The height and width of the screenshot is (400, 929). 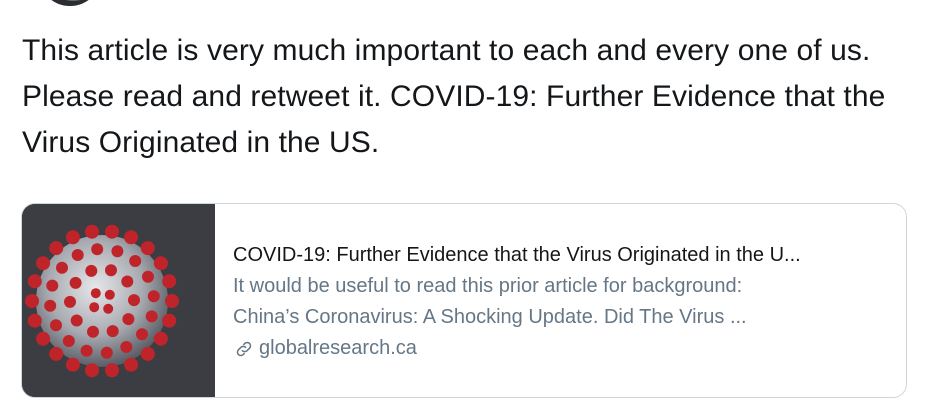 I want to click on coronavirus-illustration-icon, so click(x=118, y=300).